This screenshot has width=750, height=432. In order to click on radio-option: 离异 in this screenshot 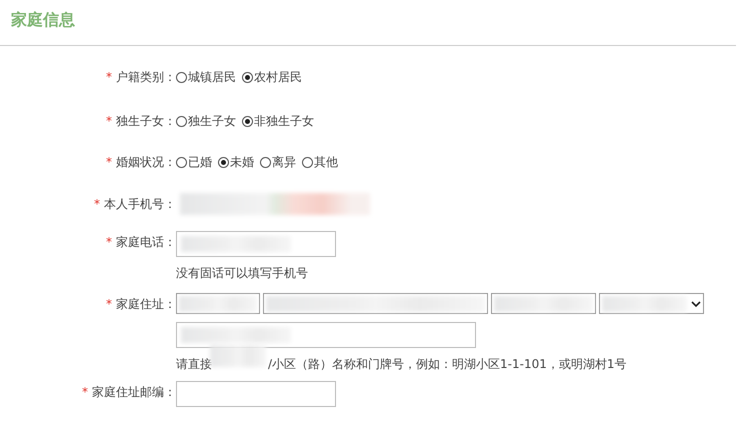, I will do `click(278, 162)`.